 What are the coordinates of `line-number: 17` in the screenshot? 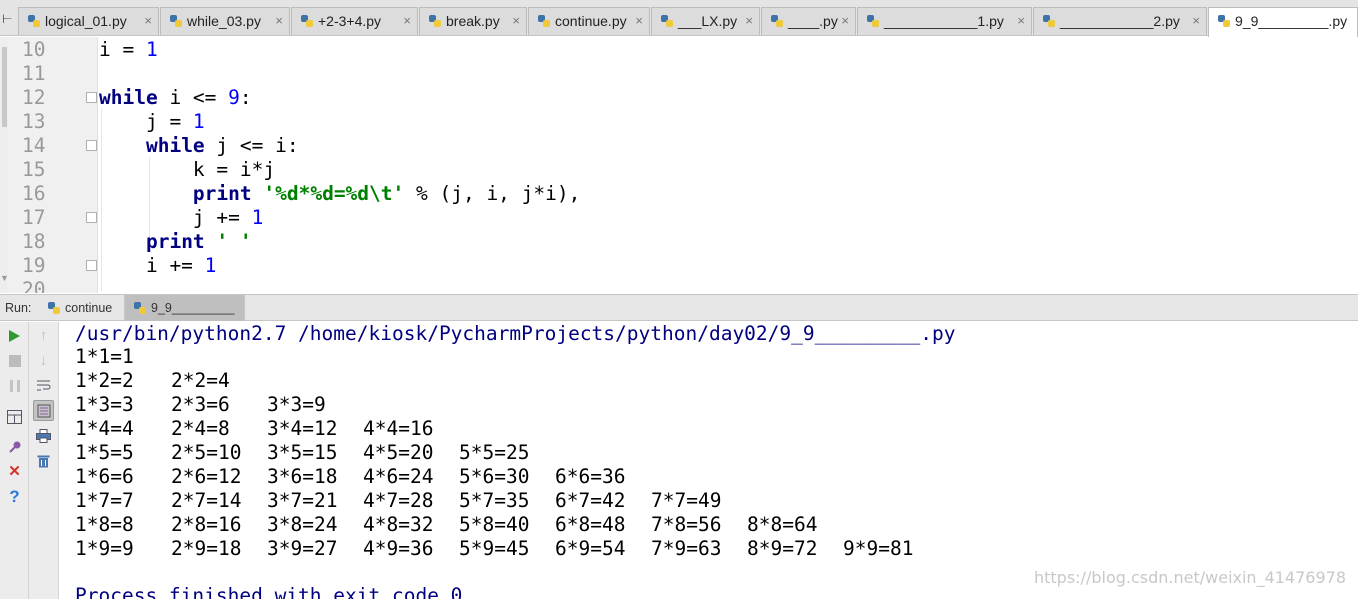 It's located at (34, 217).